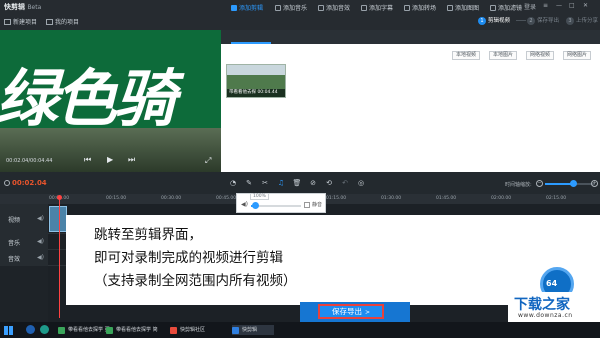 This screenshot has width=600, height=338. Describe the element at coordinates (249, 183) in the screenshot. I see `edit-icon: ✎` at that location.